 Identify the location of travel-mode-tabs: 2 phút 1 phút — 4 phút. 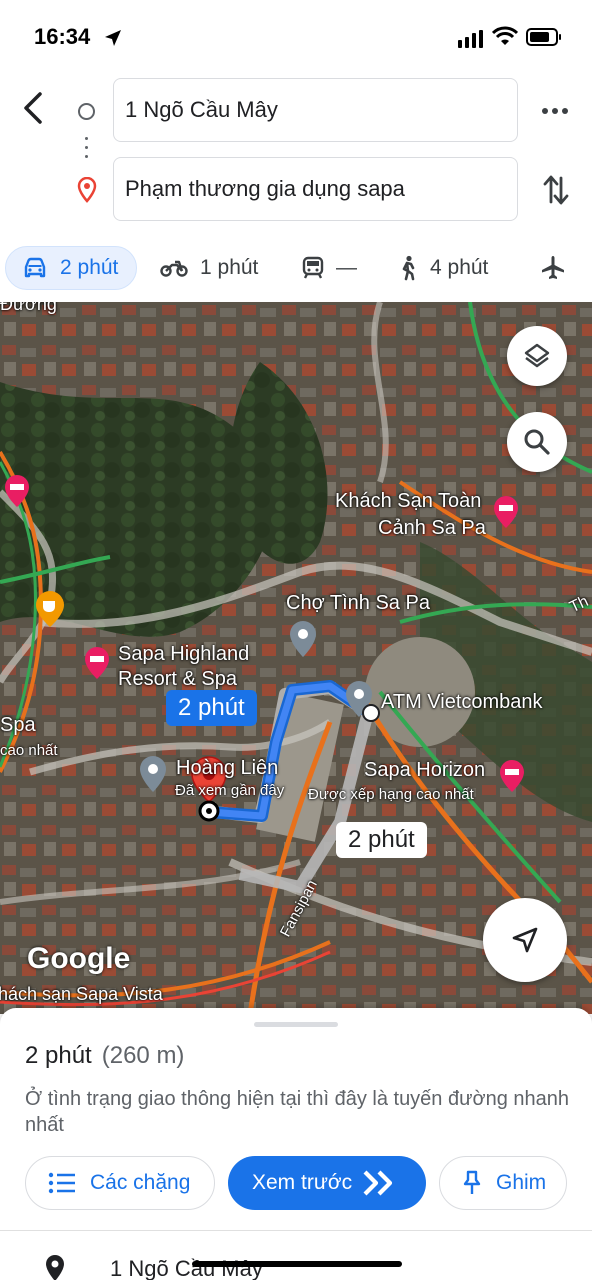
(296, 269).